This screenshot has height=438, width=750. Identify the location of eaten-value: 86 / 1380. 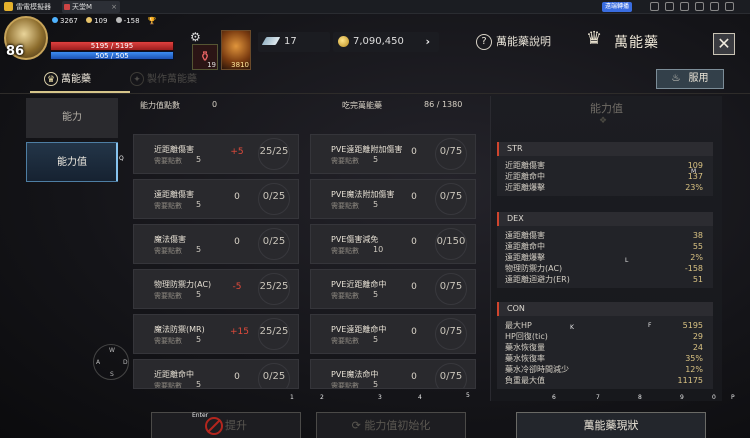
(443, 104).